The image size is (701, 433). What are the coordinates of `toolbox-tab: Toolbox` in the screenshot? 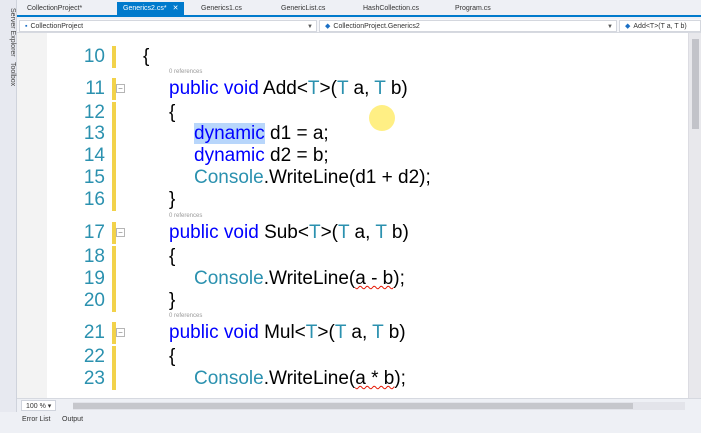 It's located at (8, 74).